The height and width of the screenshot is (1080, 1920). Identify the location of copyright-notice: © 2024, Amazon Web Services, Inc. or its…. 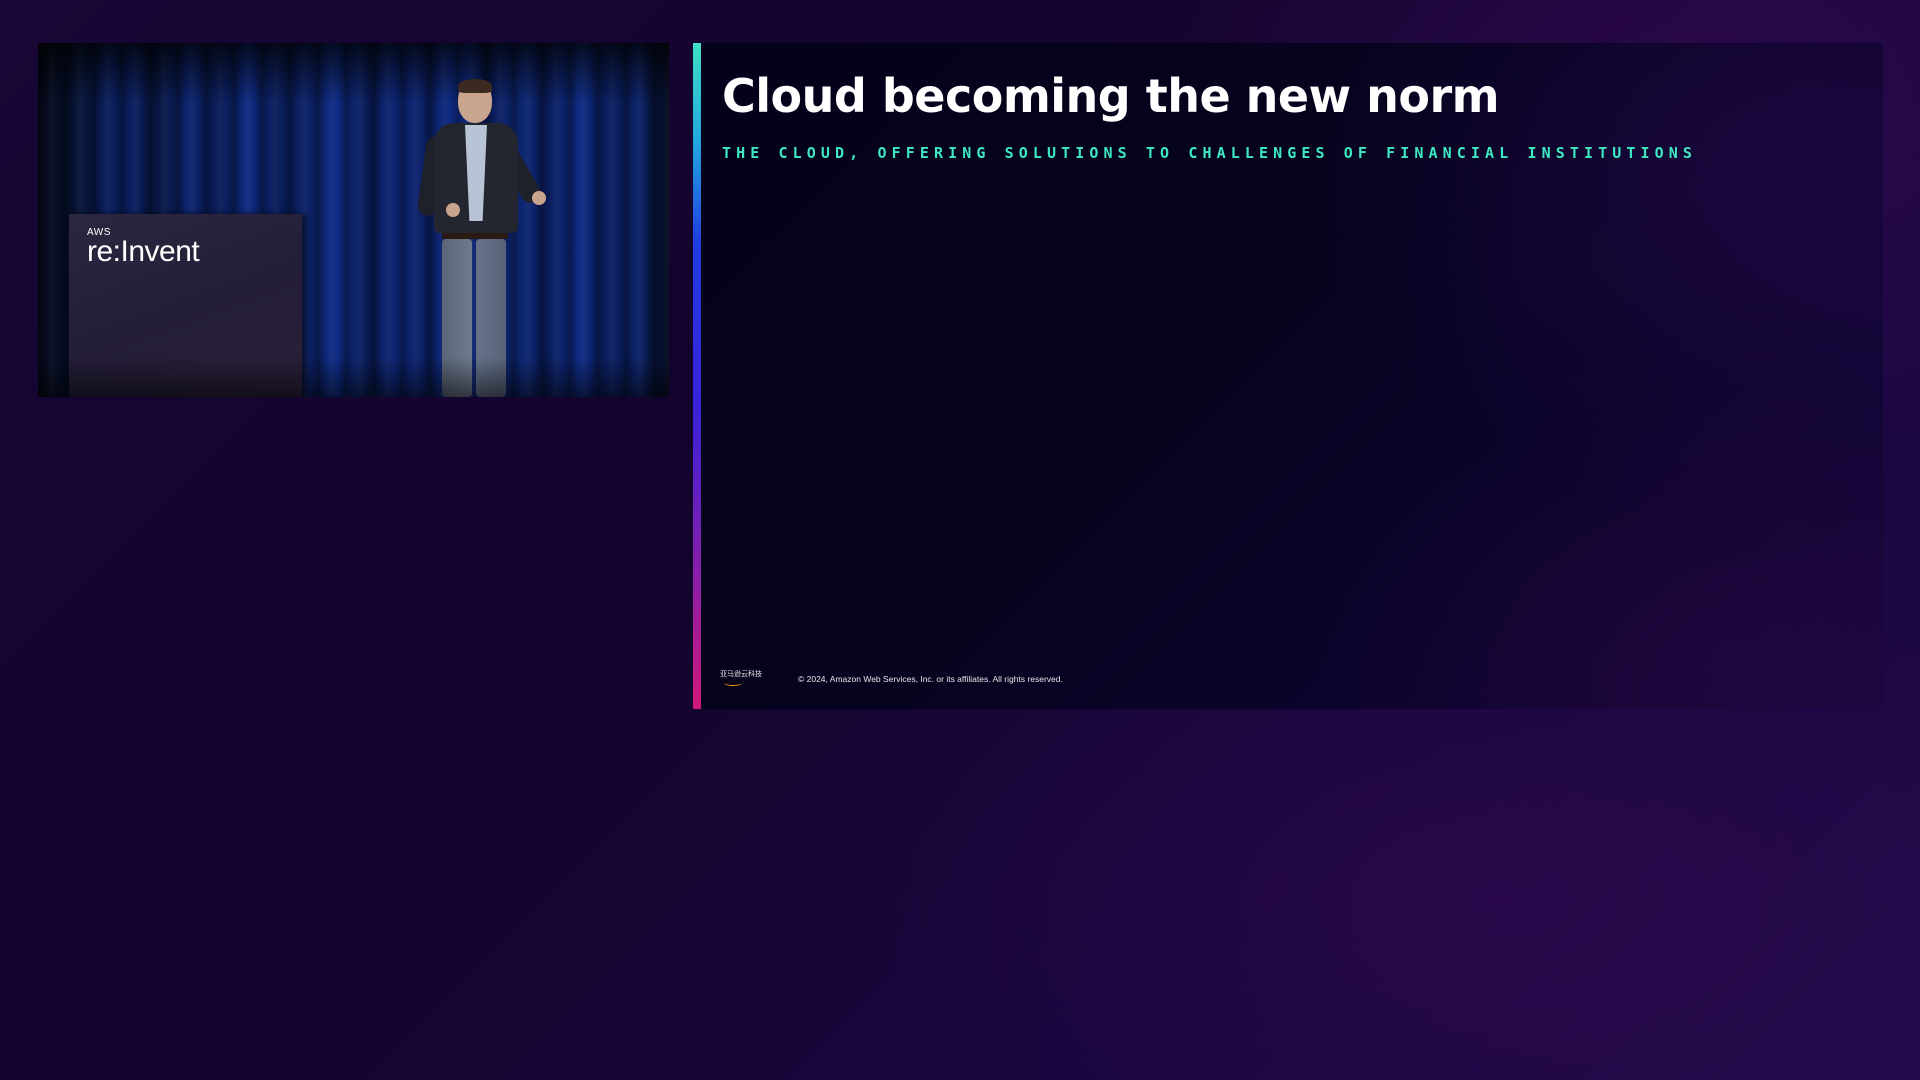
(930, 679).